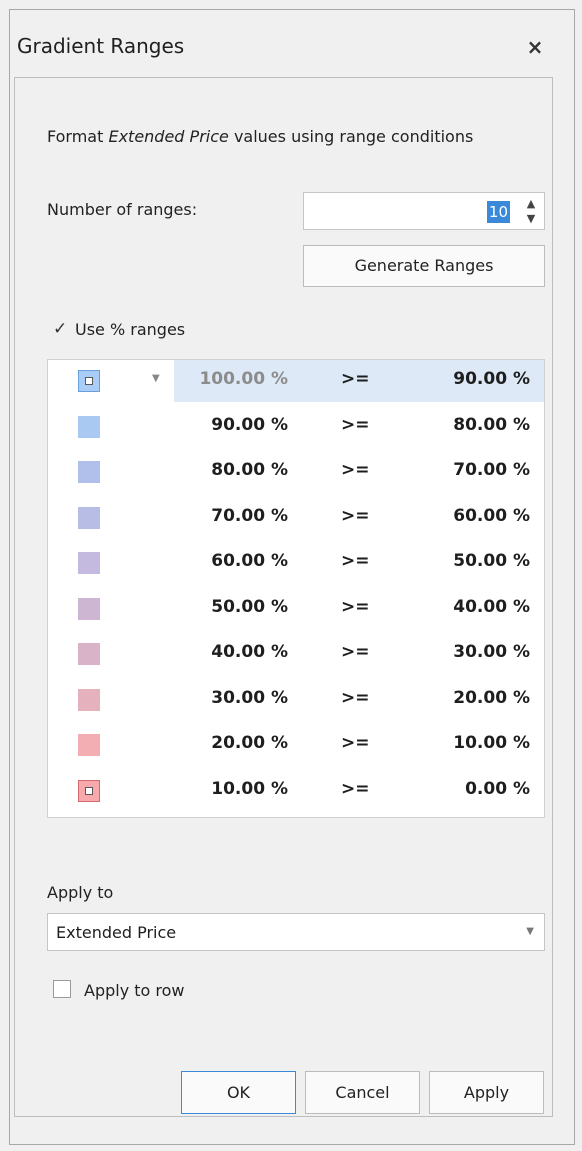  I want to click on close-icon: ×, so click(535, 47).